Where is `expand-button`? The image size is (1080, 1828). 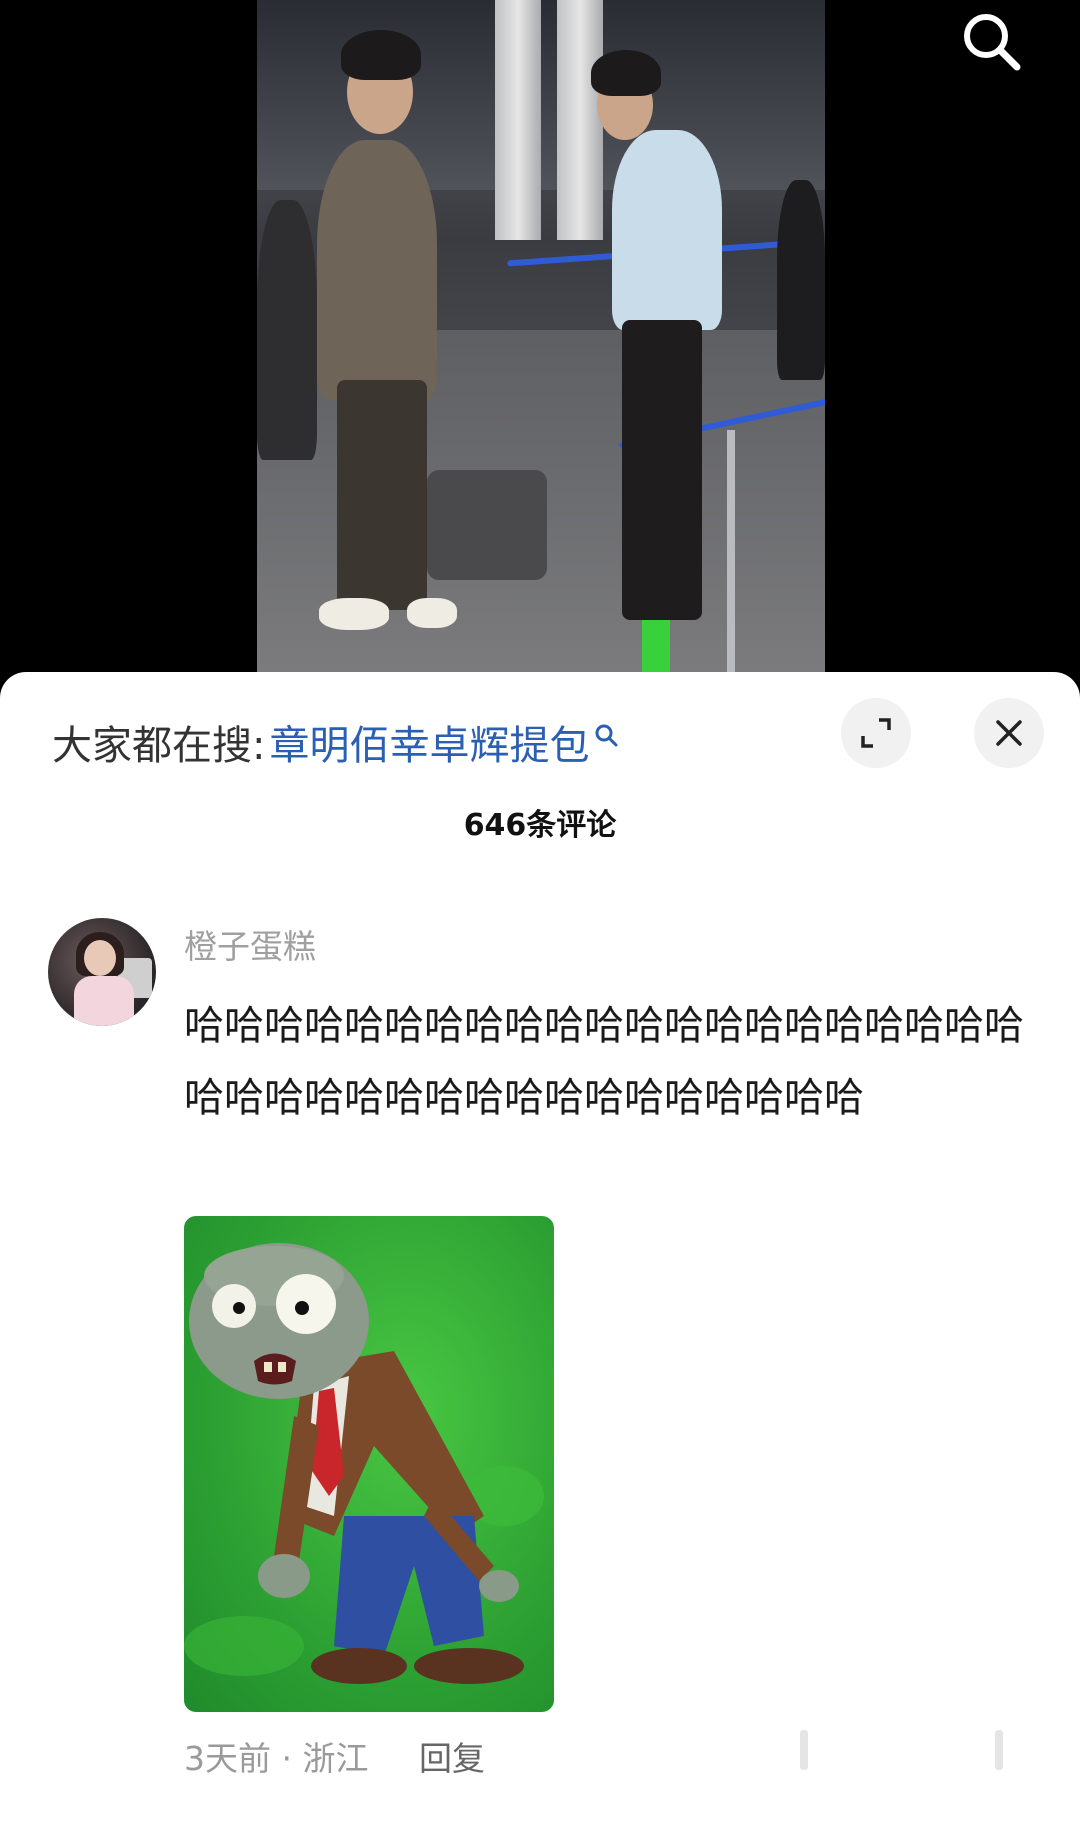 expand-button is located at coordinates (876, 733).